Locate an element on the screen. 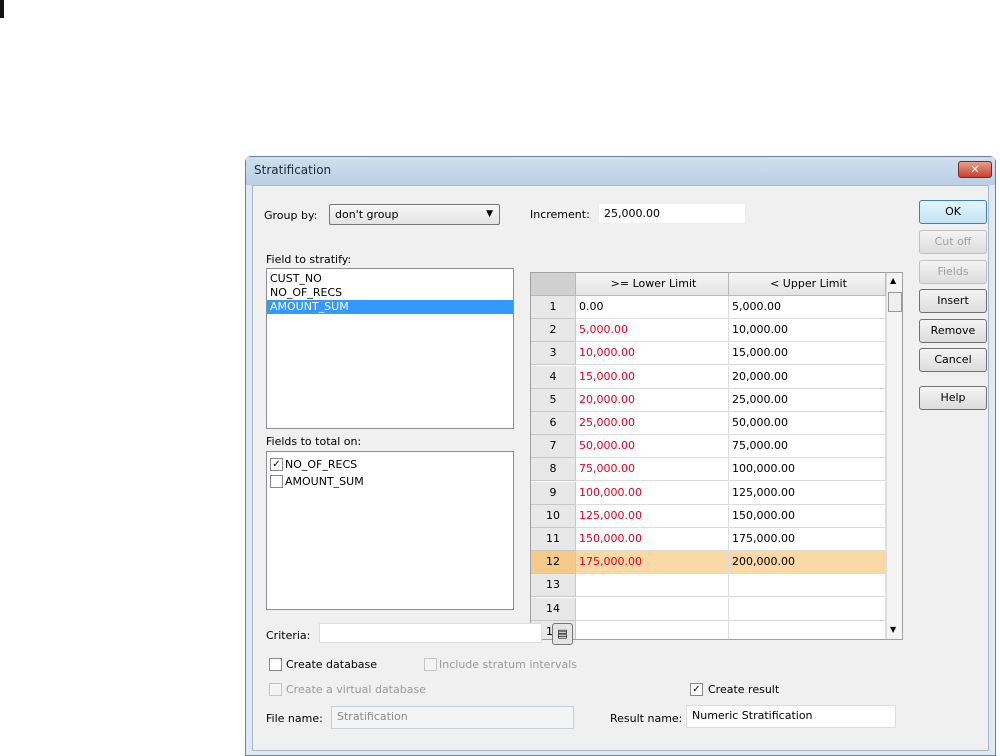 This screenshot has width=1000, height=756. table-row: 3 10,000.00 15,000.00 is located at coordinates (708, 354).